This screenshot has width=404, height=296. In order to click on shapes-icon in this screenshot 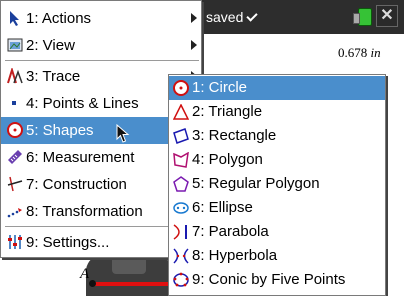, I will do `click(15, 130)`.